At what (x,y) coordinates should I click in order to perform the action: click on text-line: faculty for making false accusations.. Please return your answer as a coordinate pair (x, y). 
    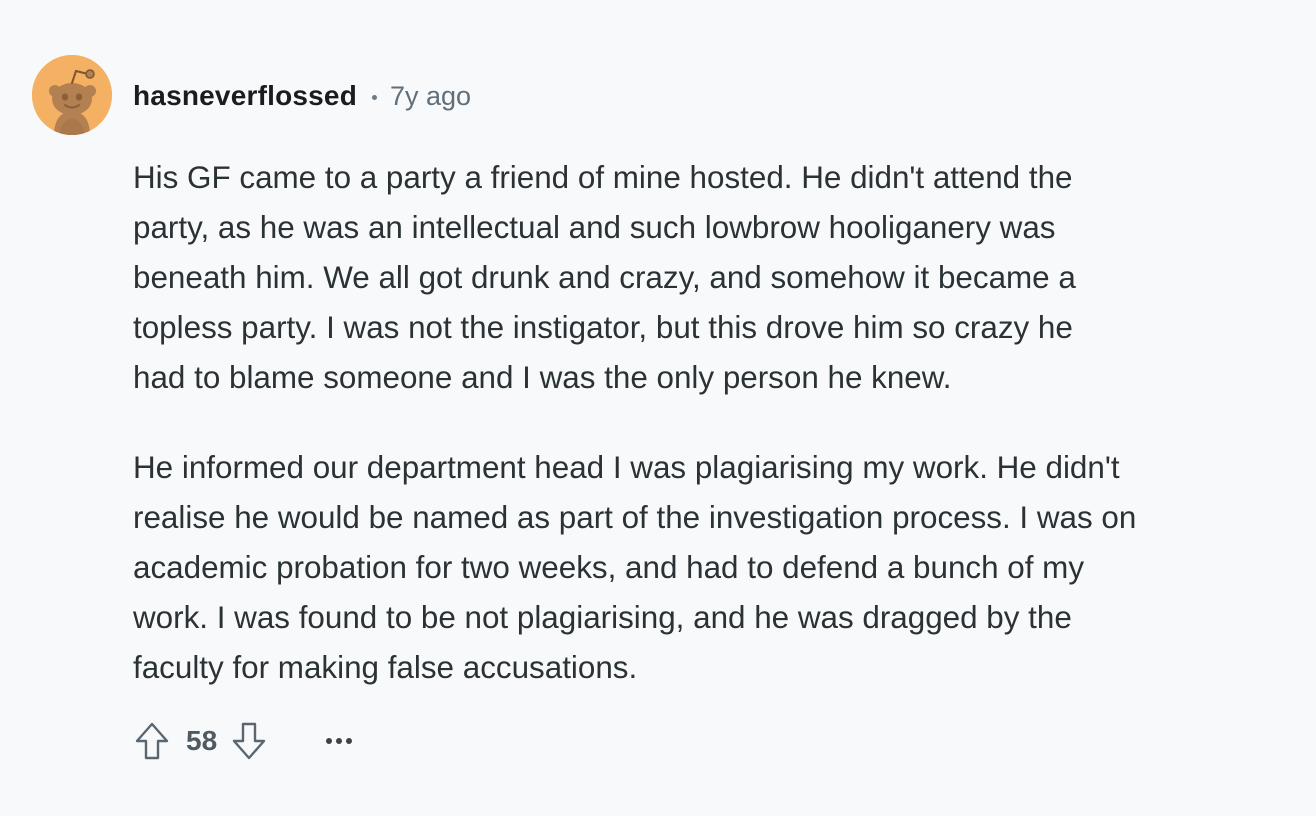
    Looking at the image, I should click on (385, 667).